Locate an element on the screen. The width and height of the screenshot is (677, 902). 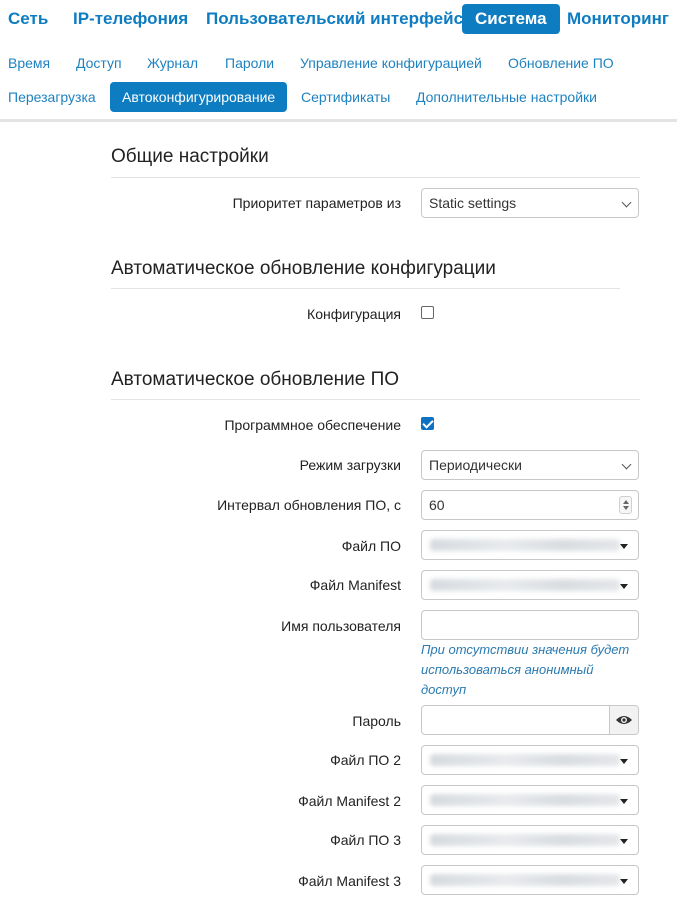
mode-select: Периодически is located at coordinates (530, 465).